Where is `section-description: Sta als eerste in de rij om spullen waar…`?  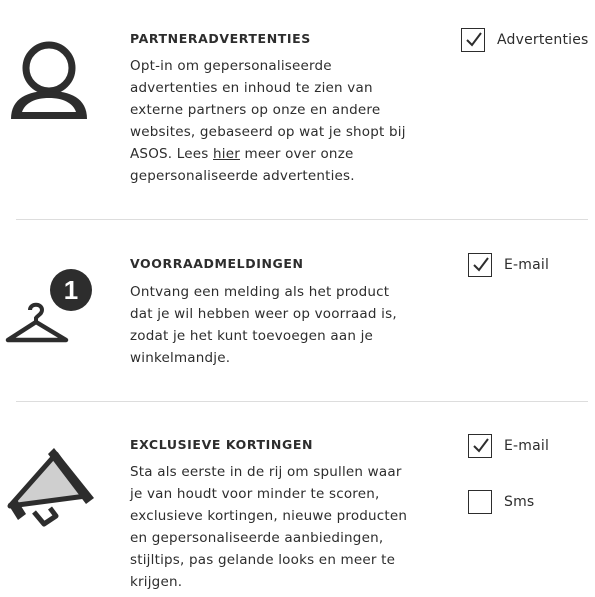
section-description: Sta als eerste in de rij om spullen waar… is located at coordinates (269, 527).